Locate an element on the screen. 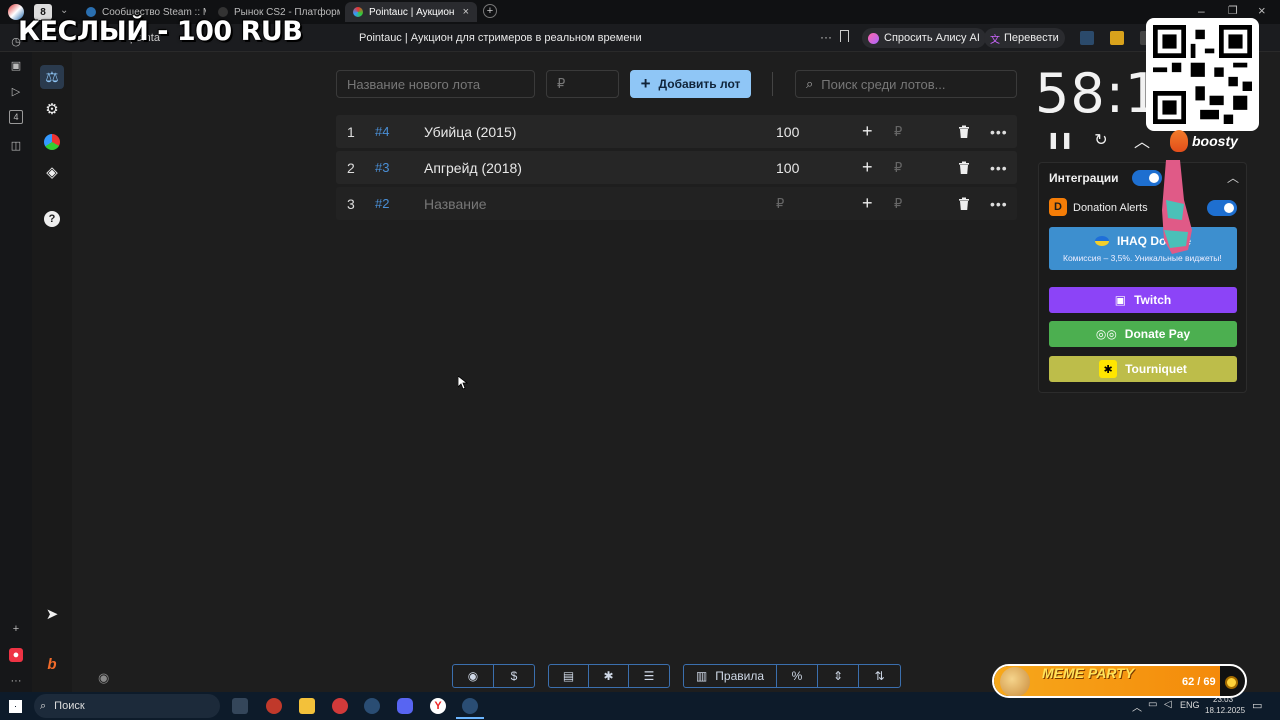 Image resolution: width=1280 pixels, height=720 pixels. save-icon: ▤ is located at coordinates (569, 676).